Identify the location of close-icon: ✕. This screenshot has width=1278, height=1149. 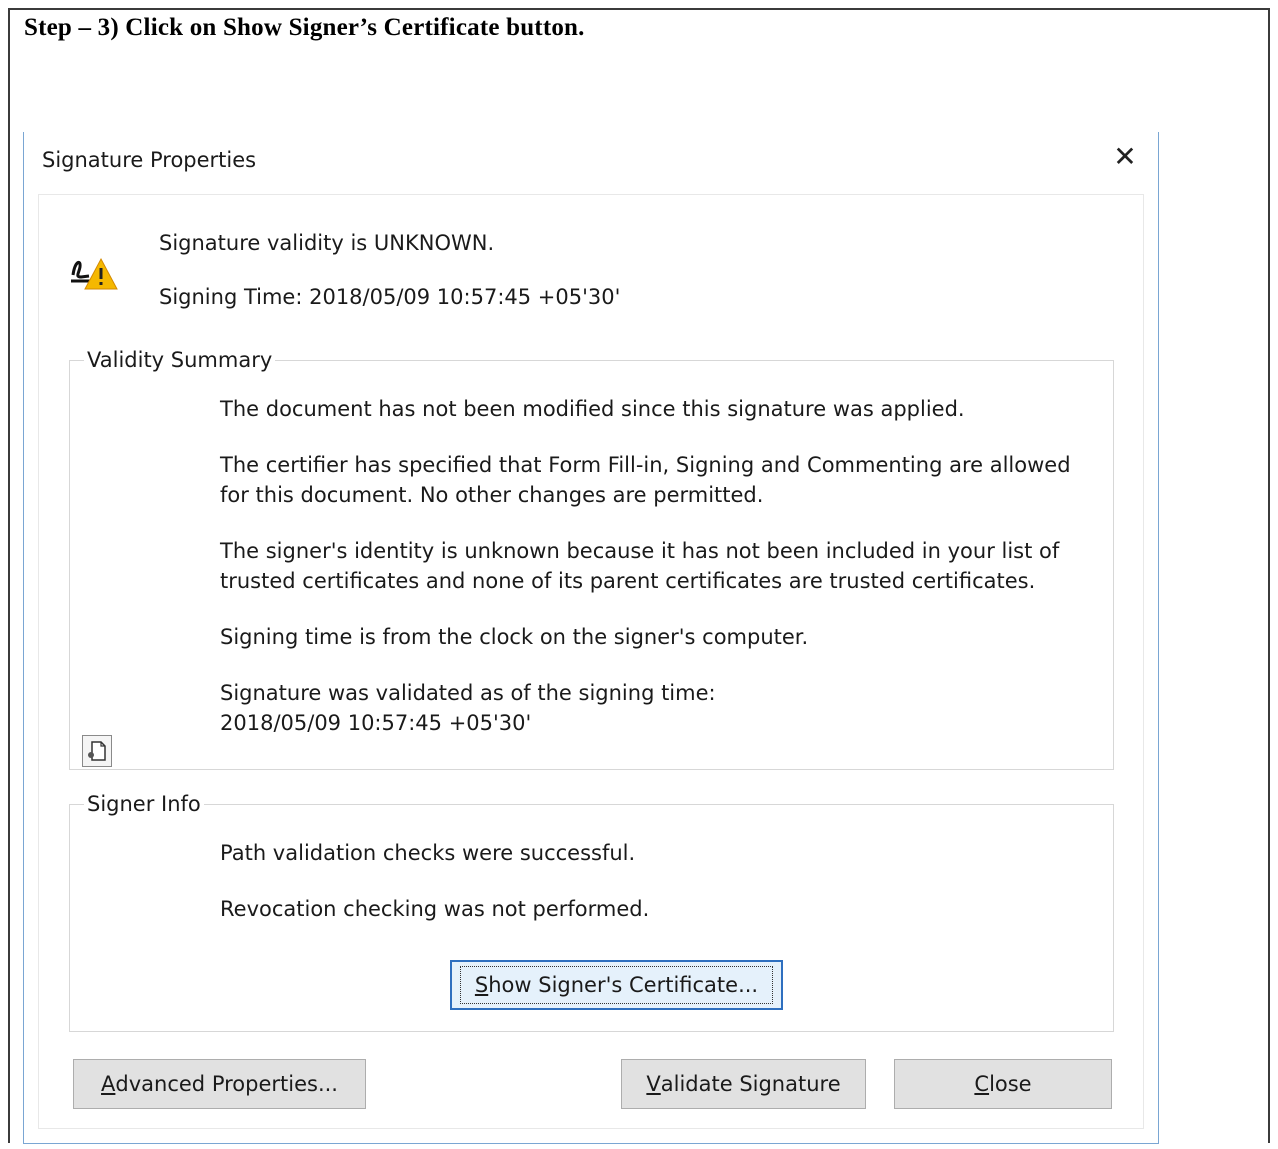
(1125, 157).